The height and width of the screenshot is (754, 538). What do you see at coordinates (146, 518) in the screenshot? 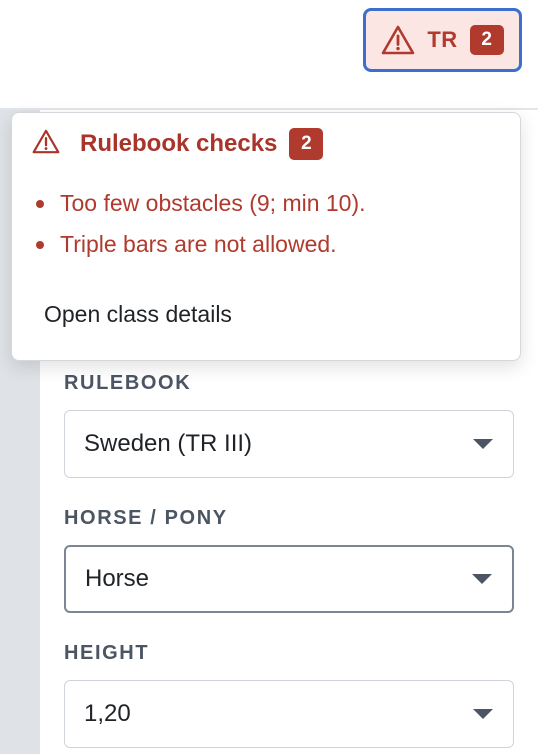
I see `horse-pony-label: HORSE / PONY` at bounding box center [146, 518].